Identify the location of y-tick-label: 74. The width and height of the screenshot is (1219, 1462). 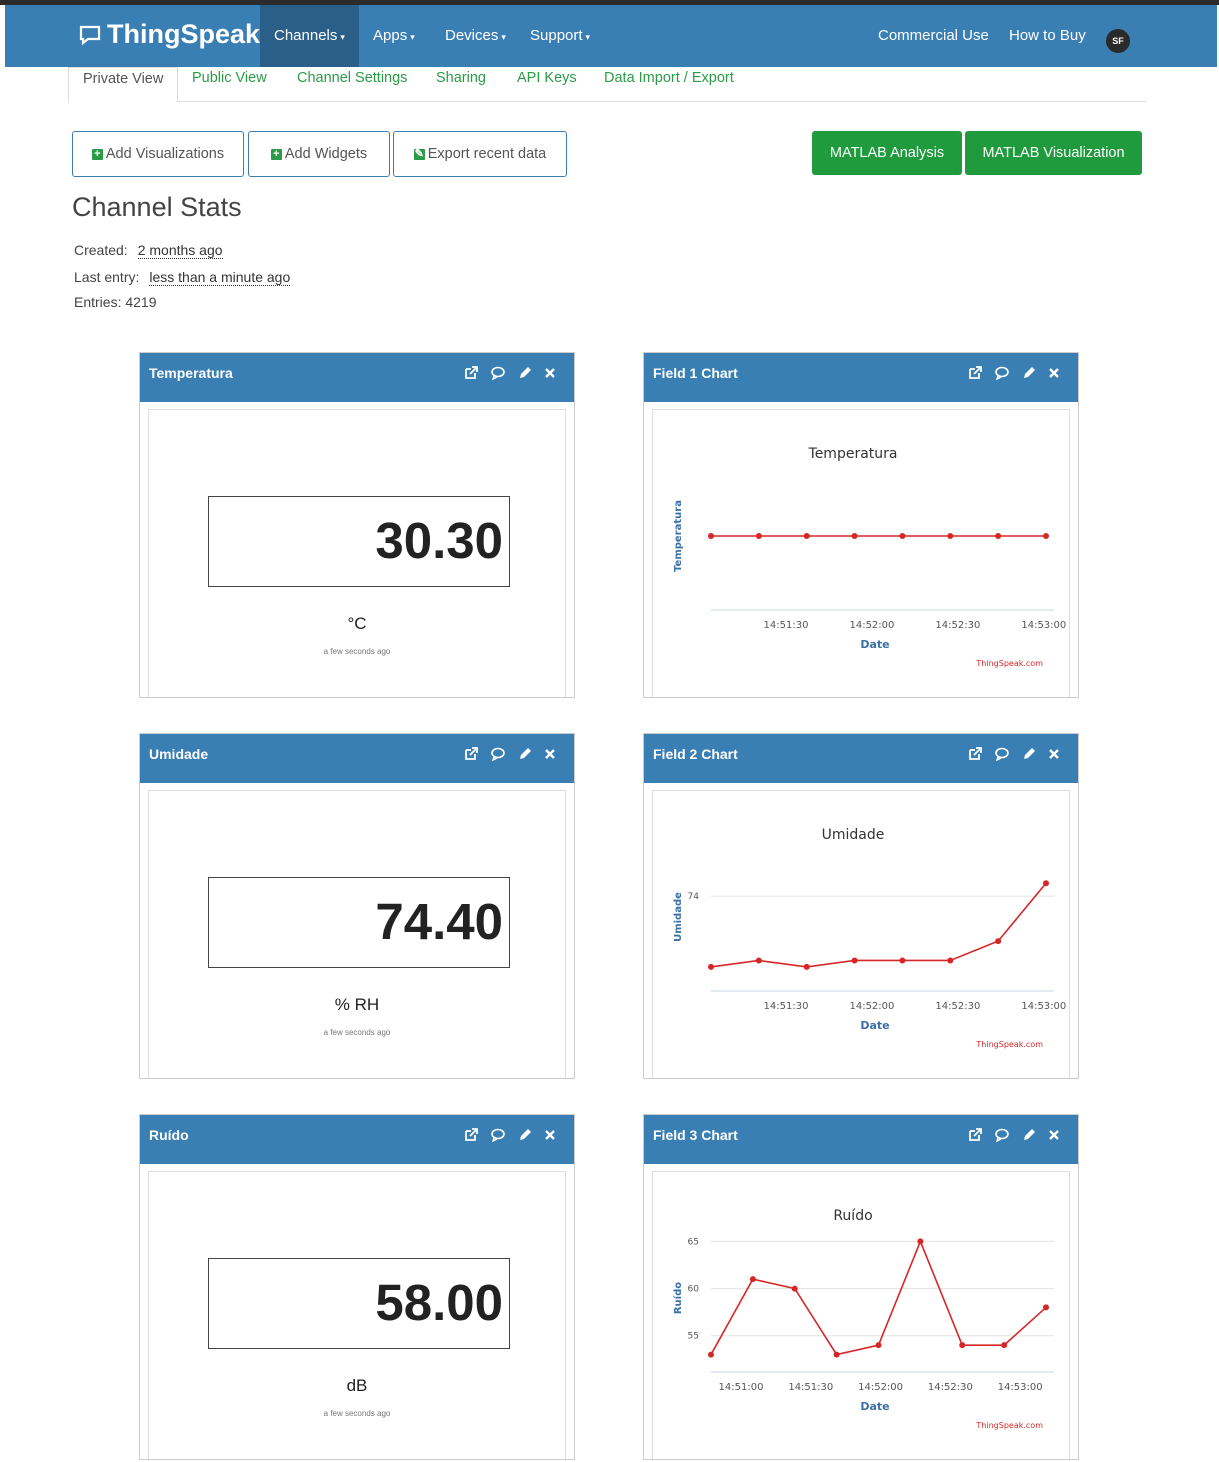
(694, 897).